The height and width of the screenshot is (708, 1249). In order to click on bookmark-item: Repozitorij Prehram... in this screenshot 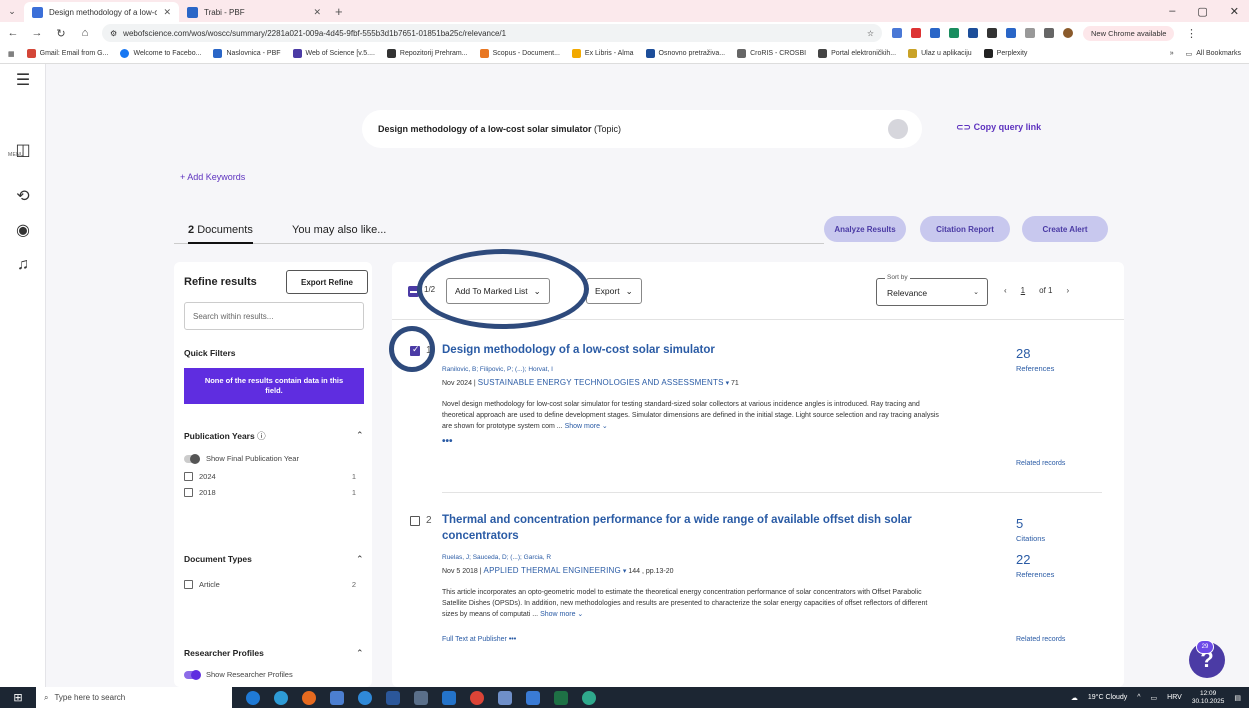, I will do `click(427, 53)`.